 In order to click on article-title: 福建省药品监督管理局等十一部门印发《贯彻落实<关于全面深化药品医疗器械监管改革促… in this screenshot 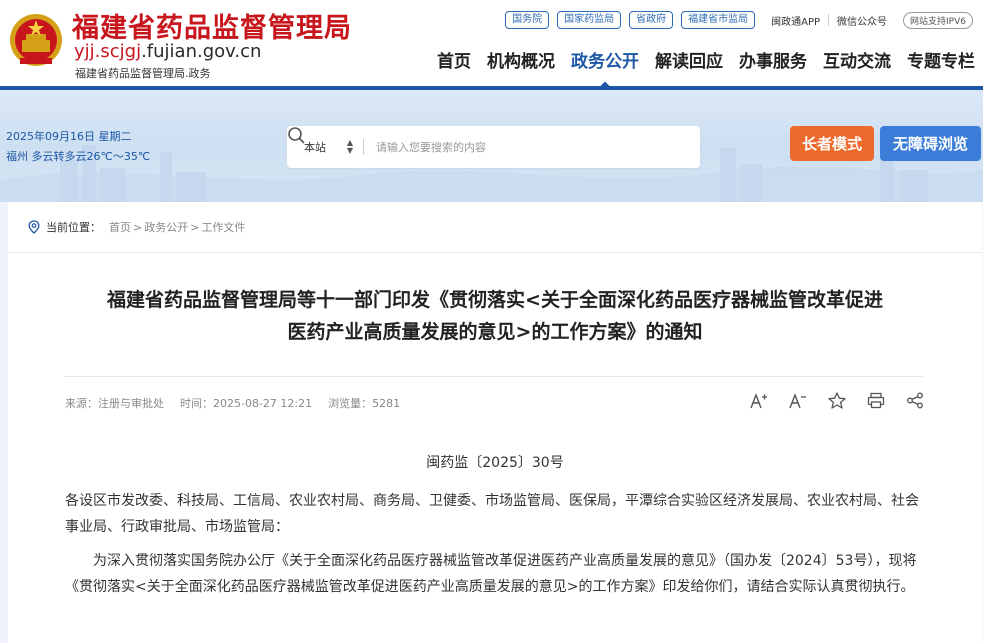, I will do `click(495, 316)`.